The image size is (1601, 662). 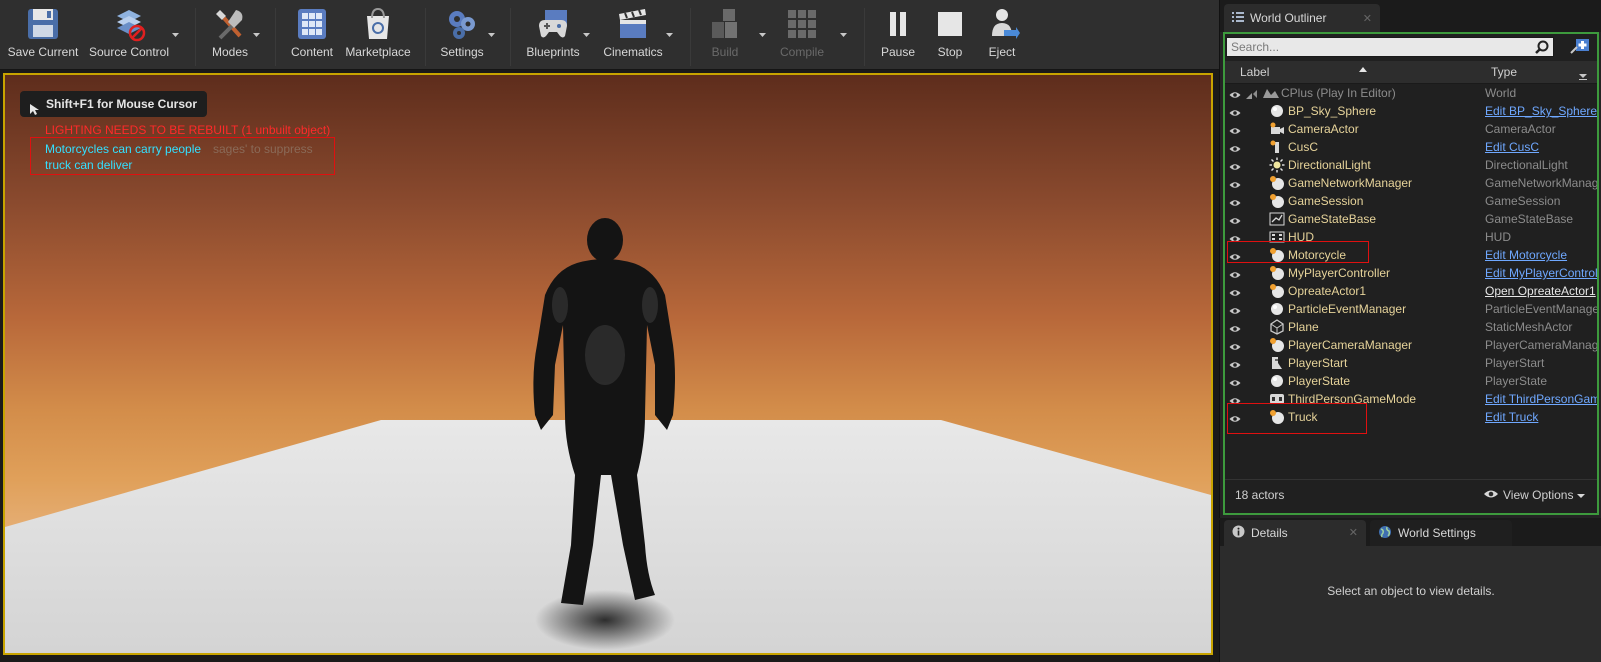 I want to click on chevron-down-icon, so click(x=1581, y=495).